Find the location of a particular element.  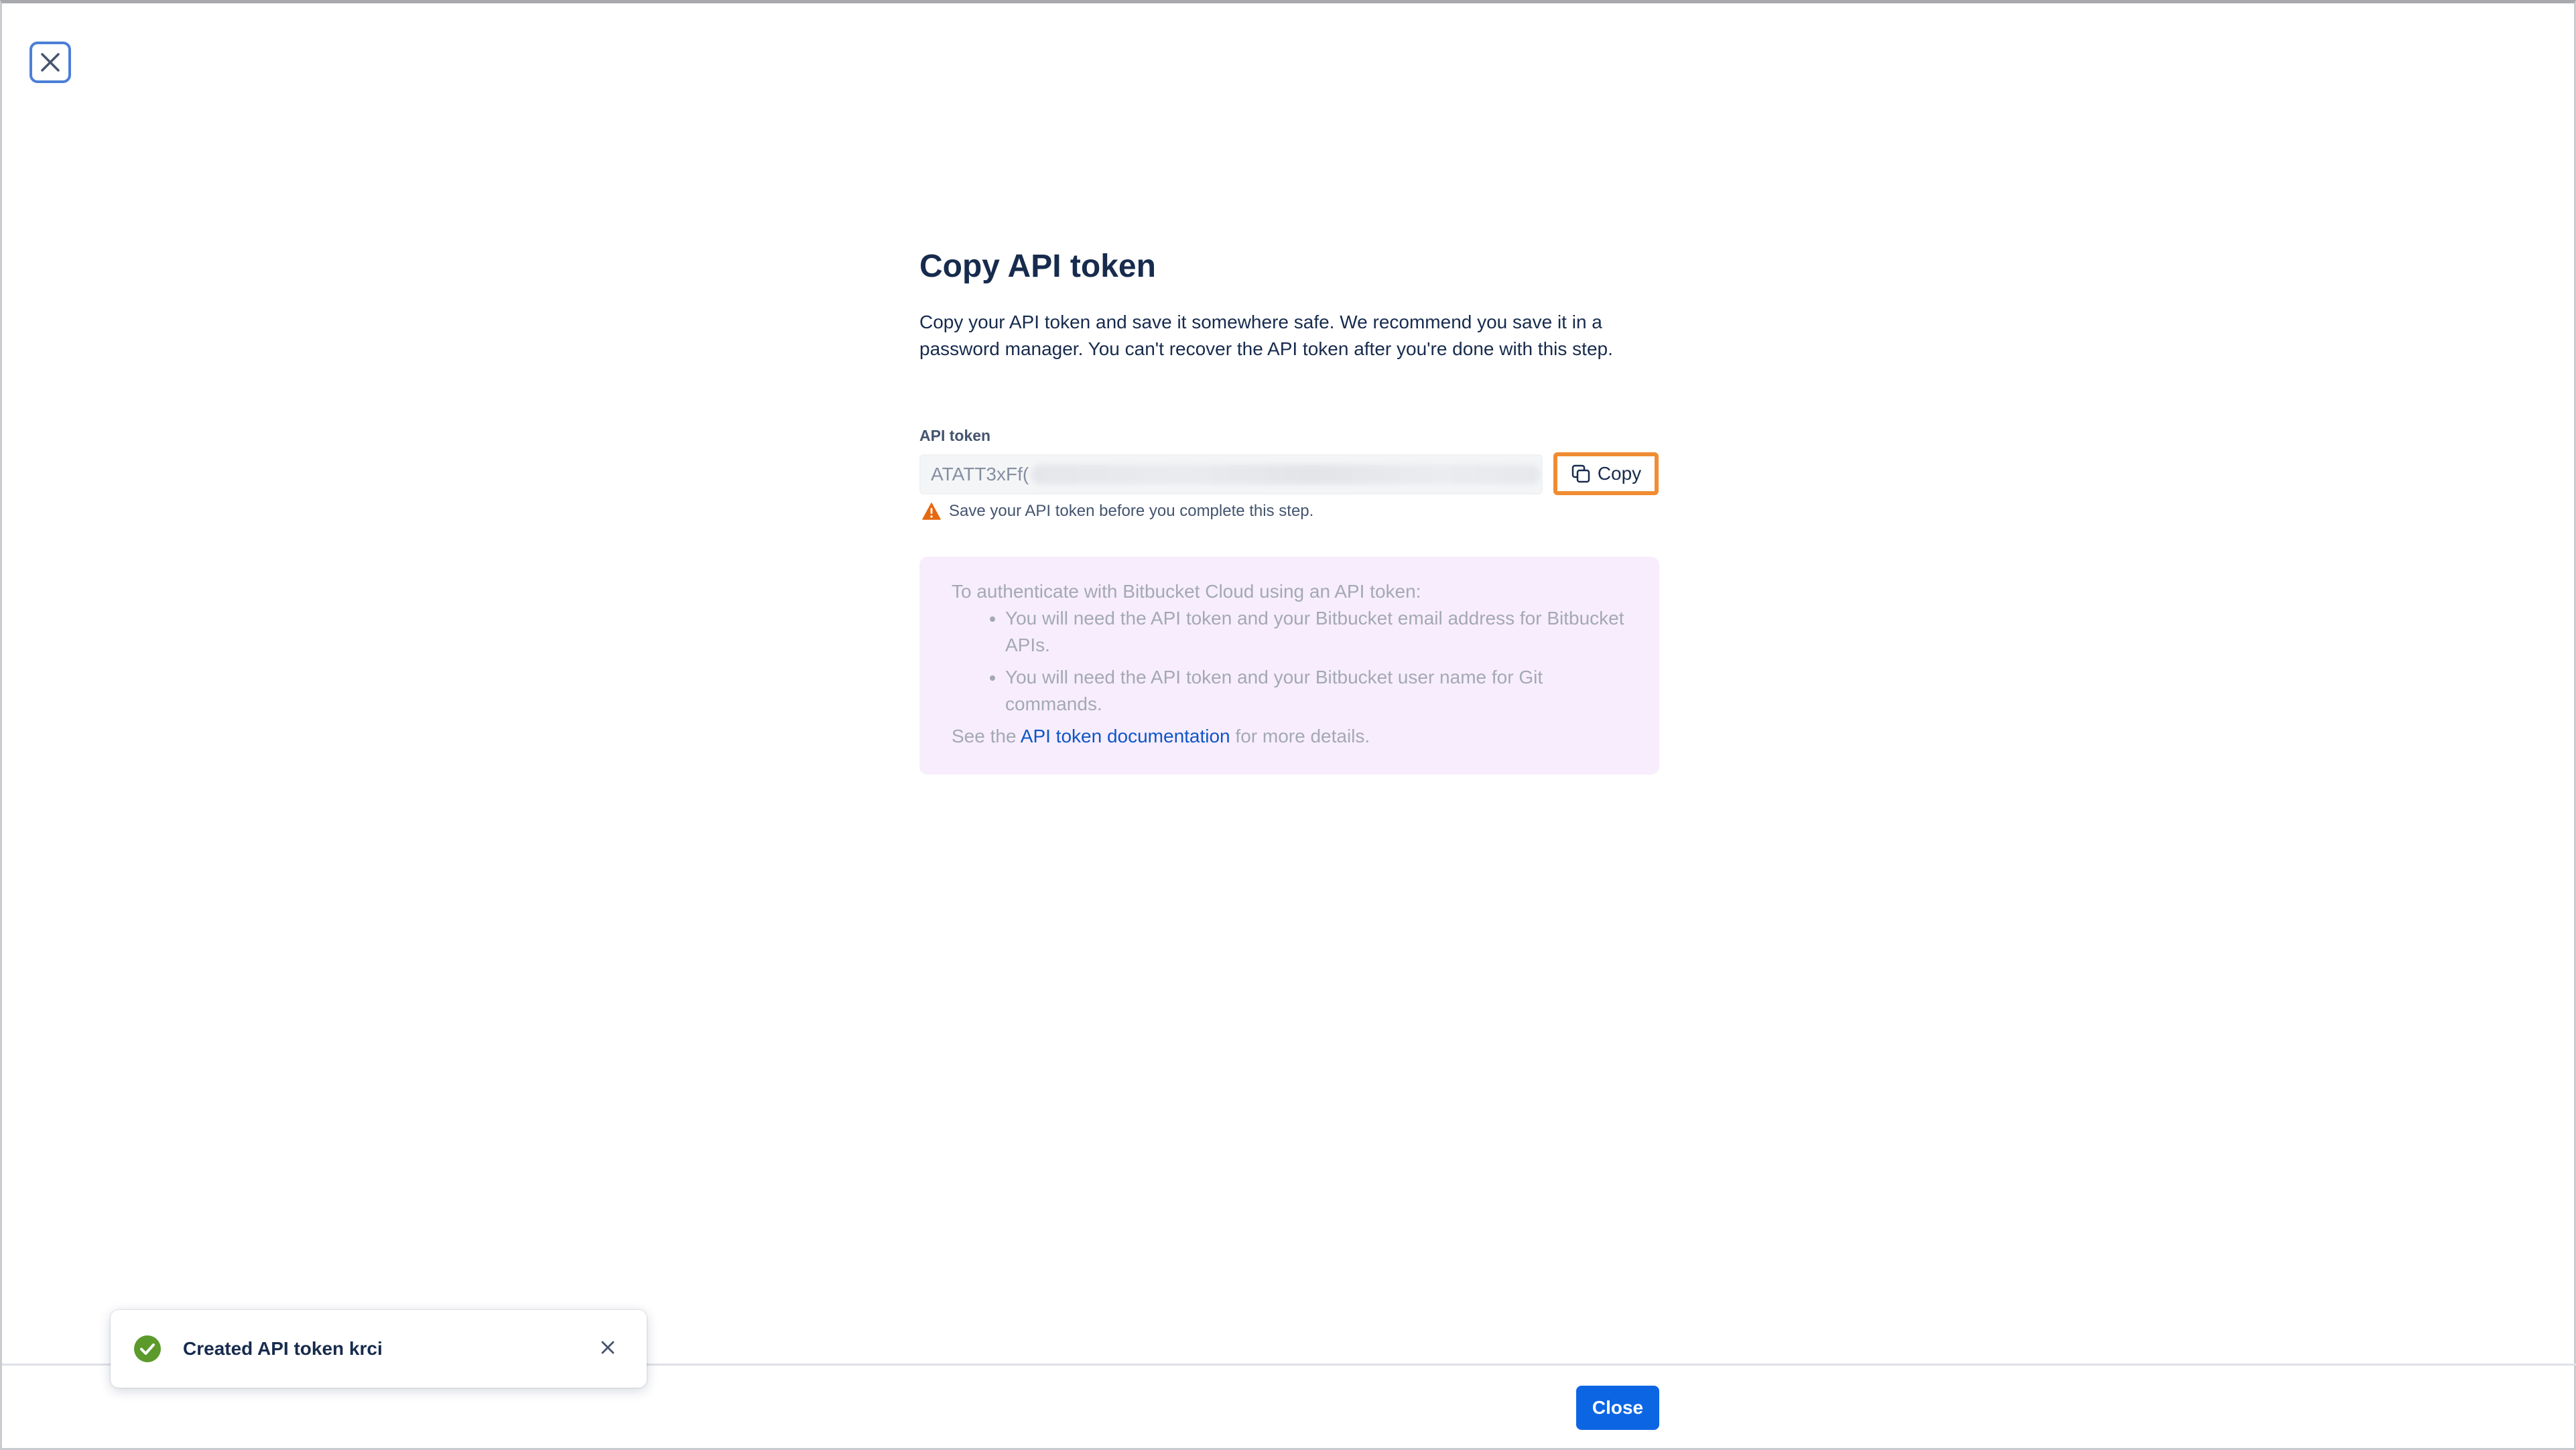

api-token-documentation-link: API token documentation is located at coordinates (1125, 736).